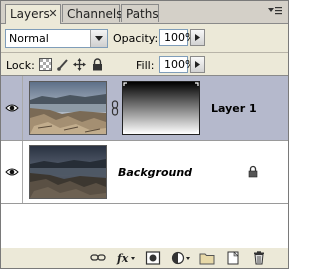 This screenshot has height=269, width=320. Describe the element at coordinates (177, 37) in the screenshot. I see `opacity-field: 100%` at that location.